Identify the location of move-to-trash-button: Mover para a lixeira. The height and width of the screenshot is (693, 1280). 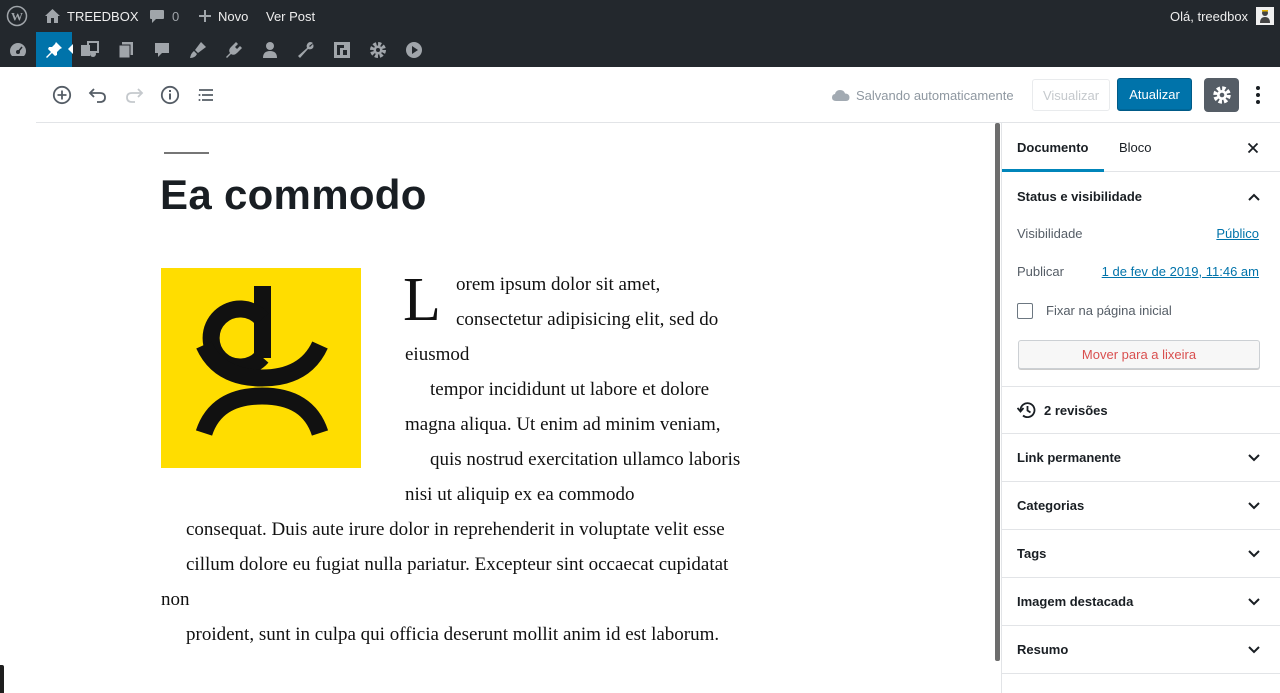
(1139, 354).